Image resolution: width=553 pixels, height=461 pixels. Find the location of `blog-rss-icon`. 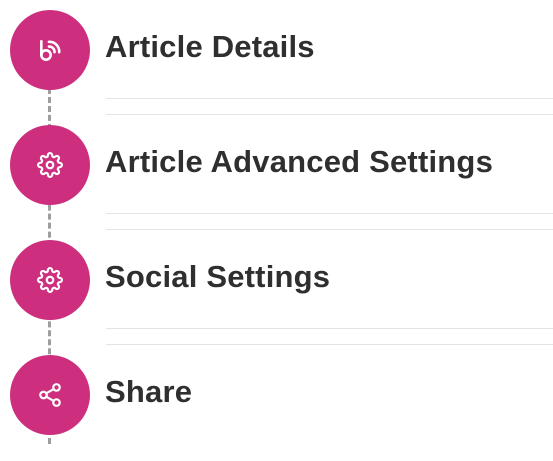

blog-rss-icon is located at coordinates (50, 50).